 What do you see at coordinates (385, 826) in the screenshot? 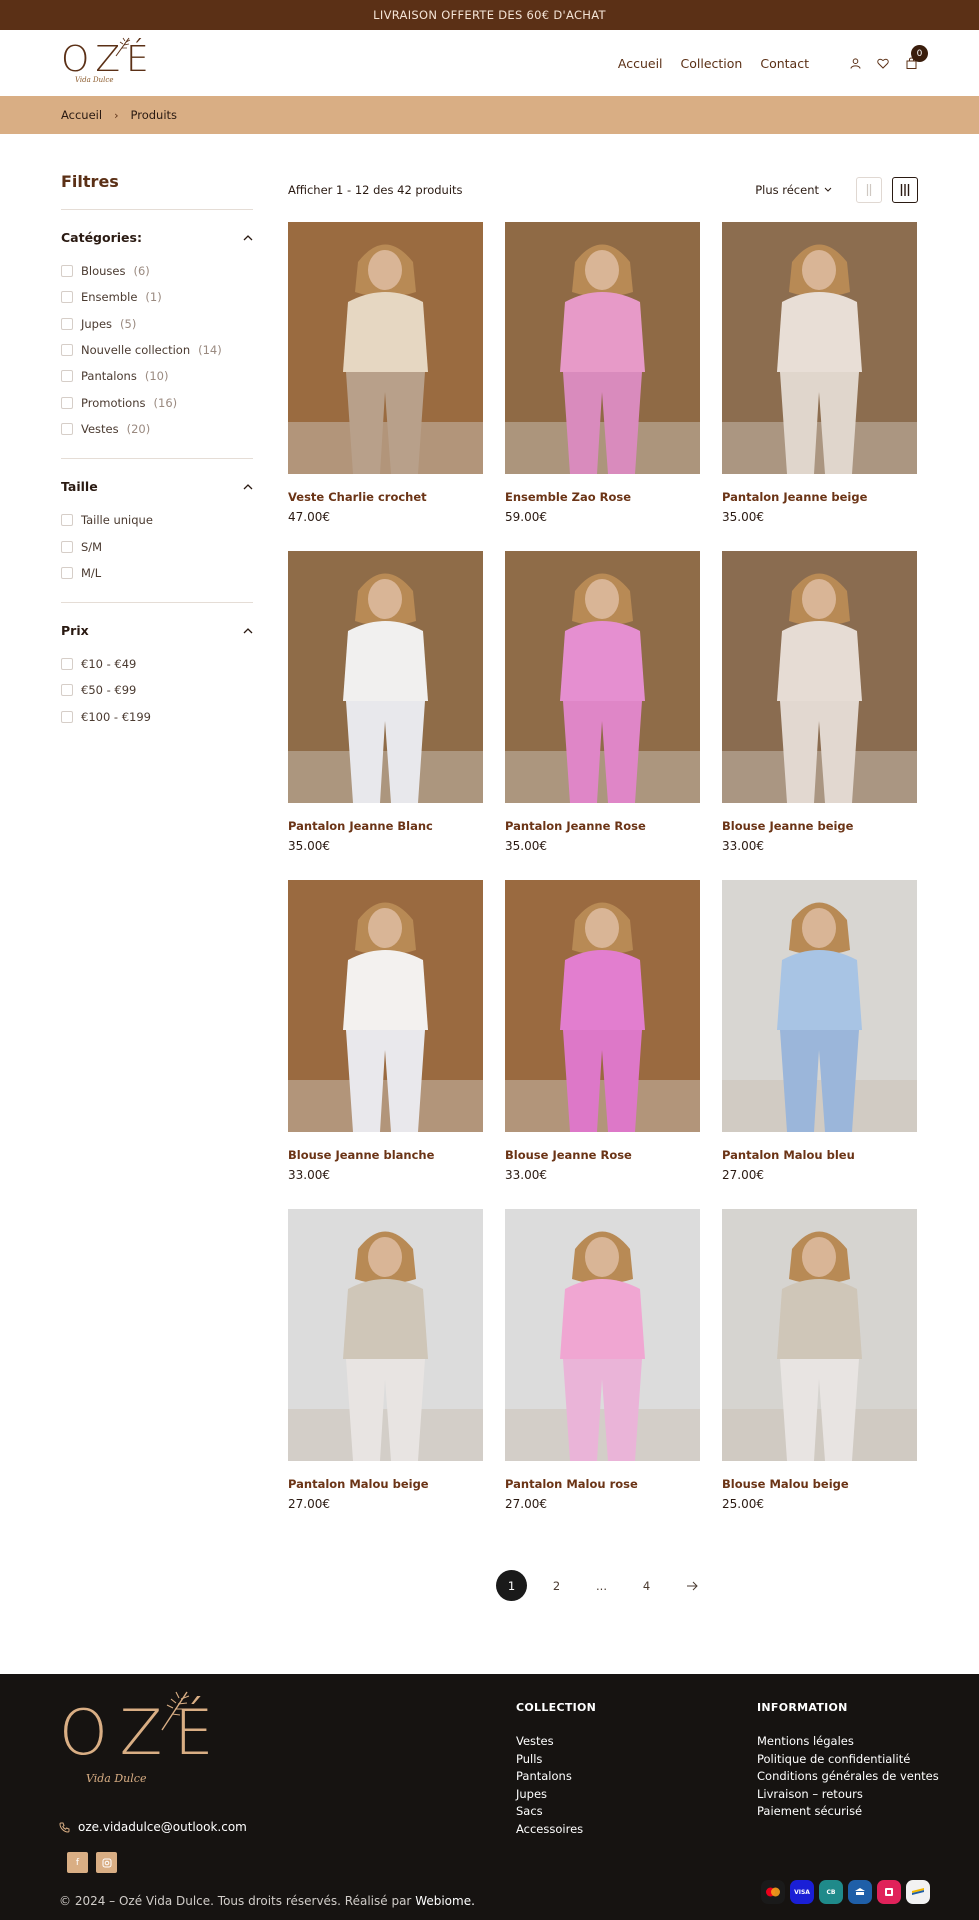
I see `product-name: Pantalon Jeanne Blanc` at bounding box center [385, 826].